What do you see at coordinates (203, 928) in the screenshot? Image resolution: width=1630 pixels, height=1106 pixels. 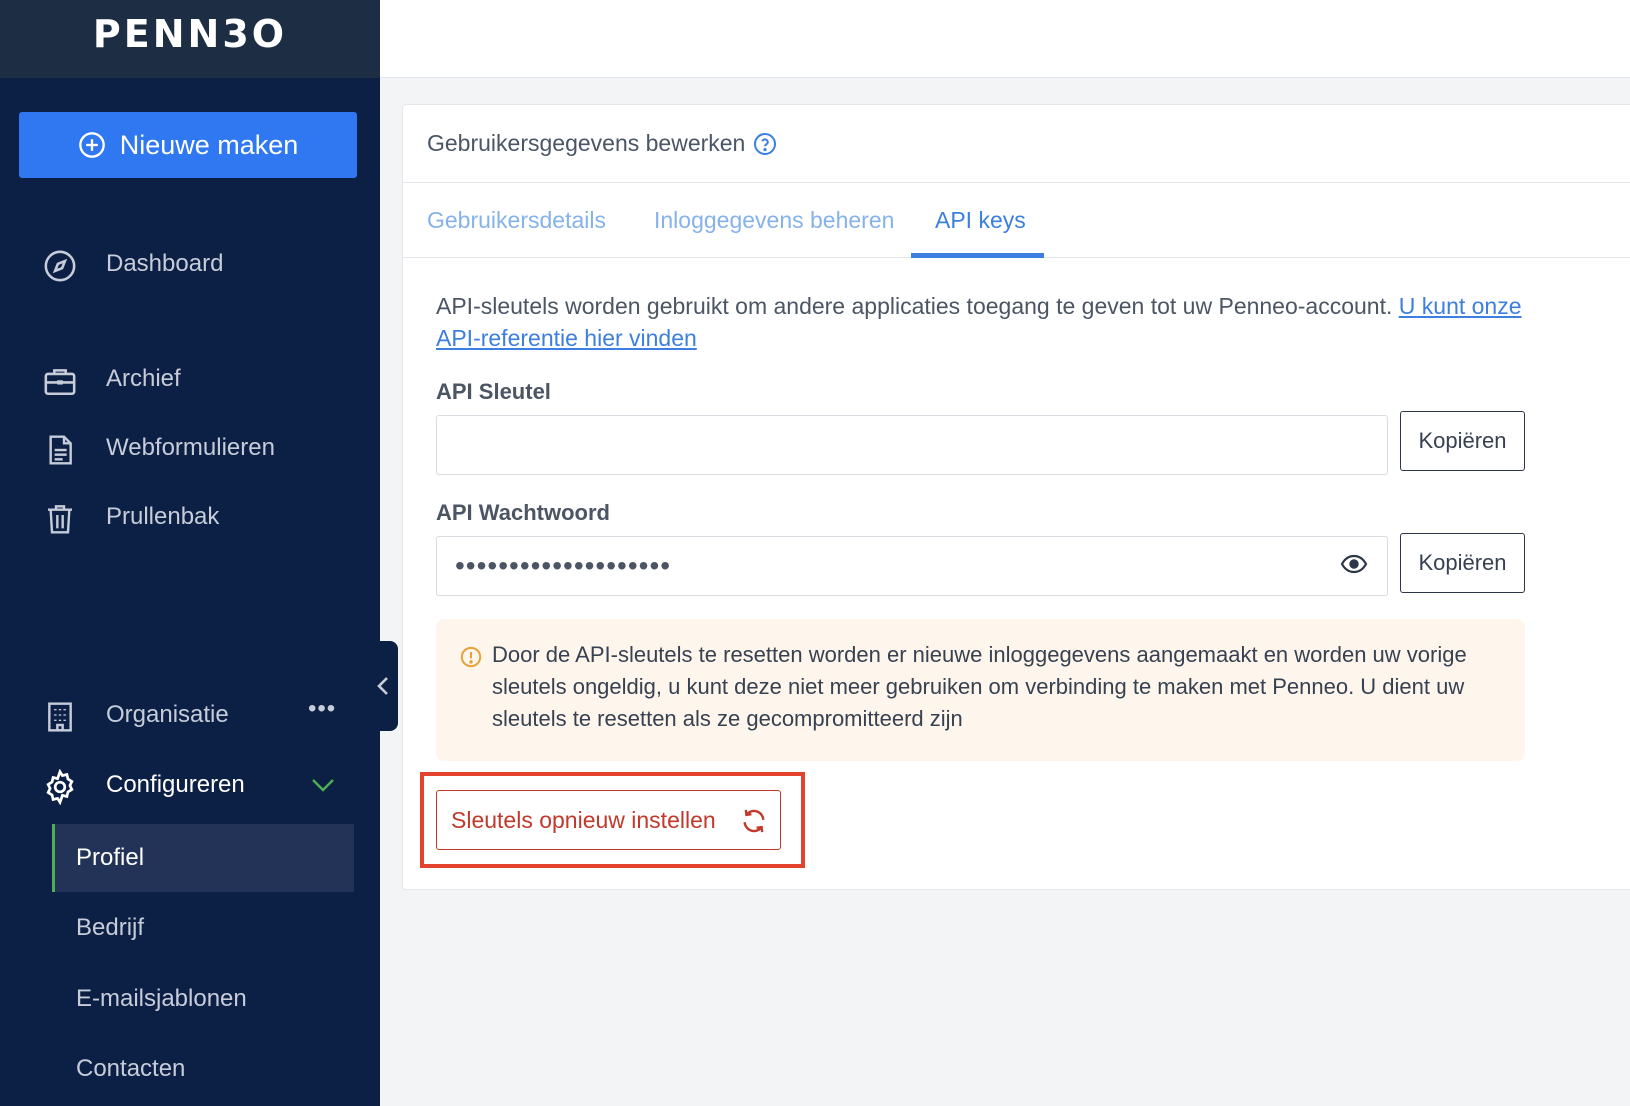 I see `sidebar-subitem-bedrijf: Bedrijf` at bounding box center [203, 928].